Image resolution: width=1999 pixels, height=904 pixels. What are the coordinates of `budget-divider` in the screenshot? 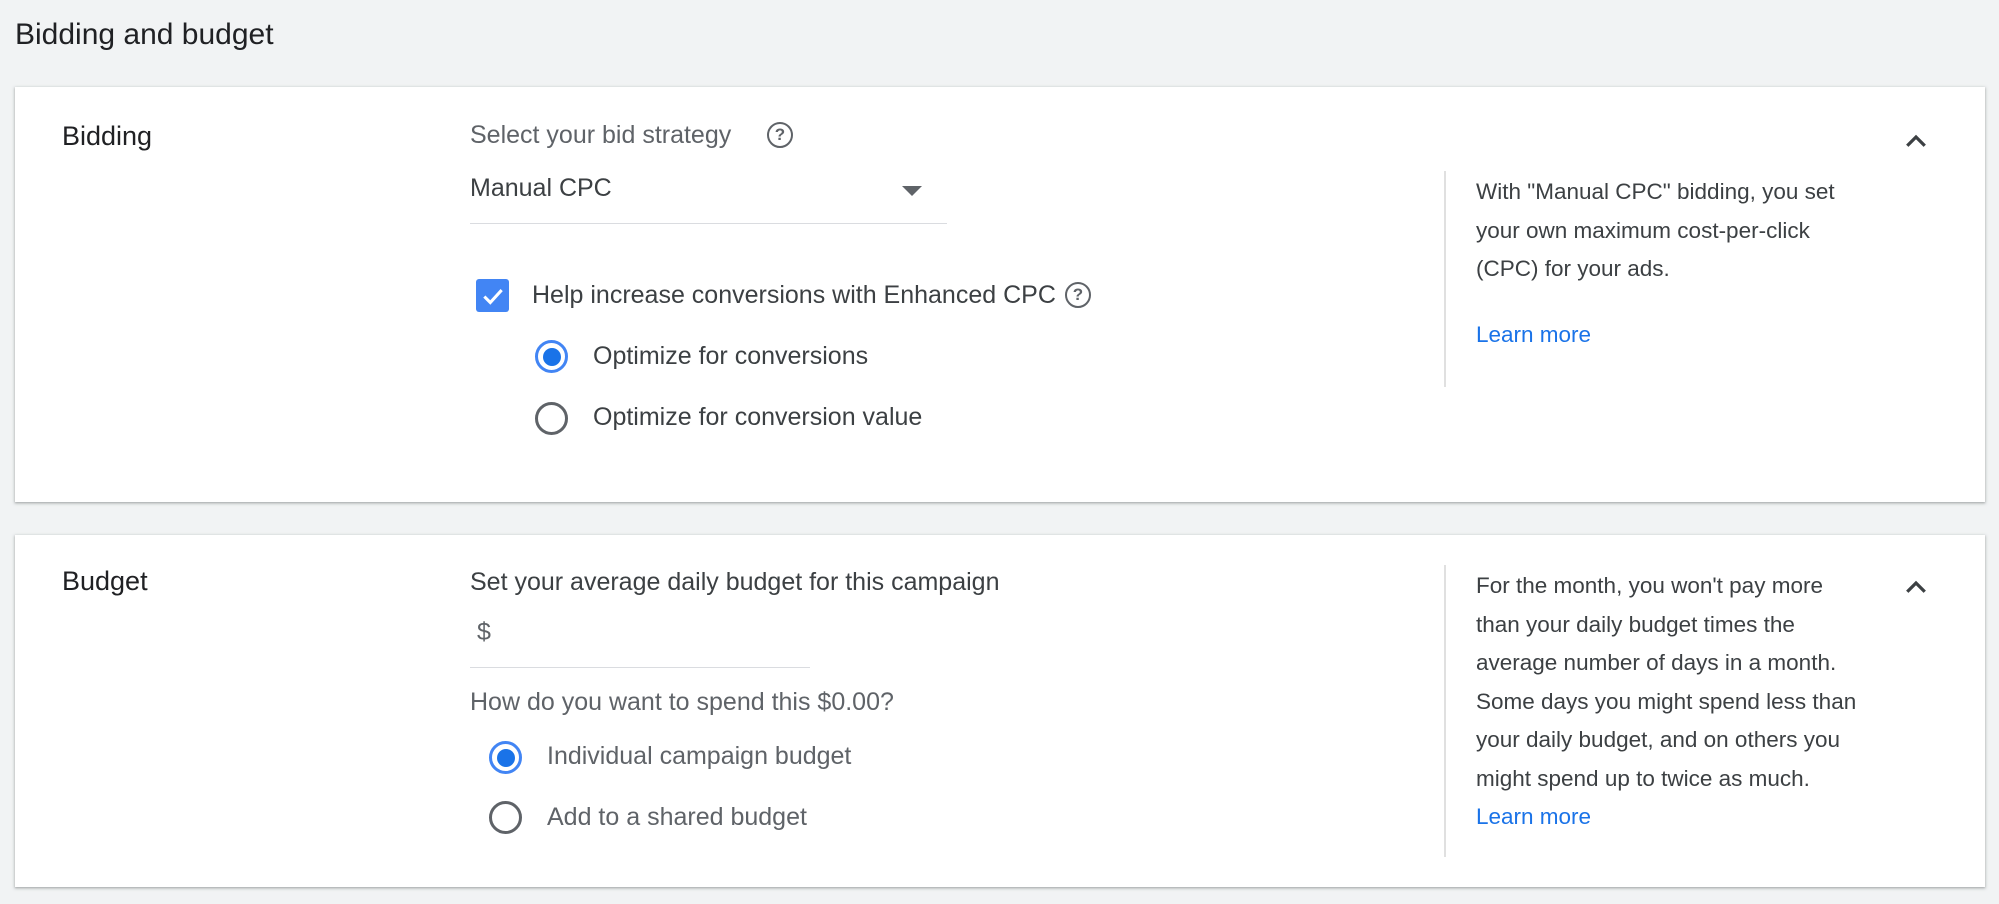 It's located at (1445, 711).